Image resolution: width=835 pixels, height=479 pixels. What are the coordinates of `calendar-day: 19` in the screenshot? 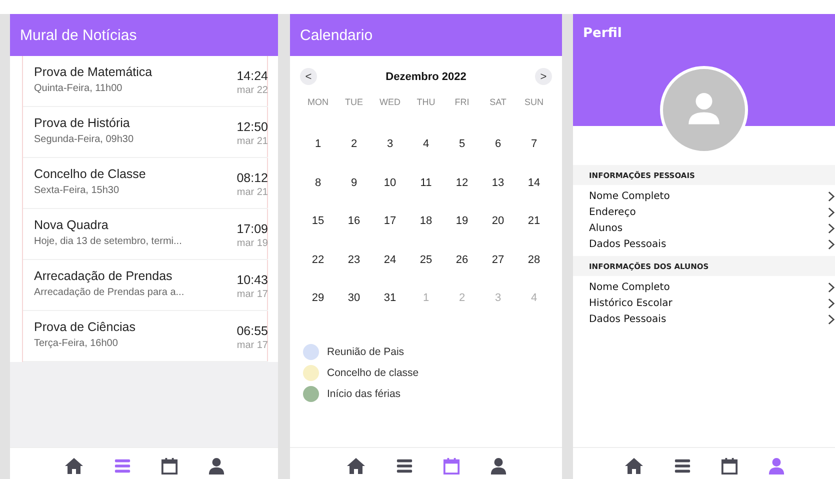 It's located at (462, 221).